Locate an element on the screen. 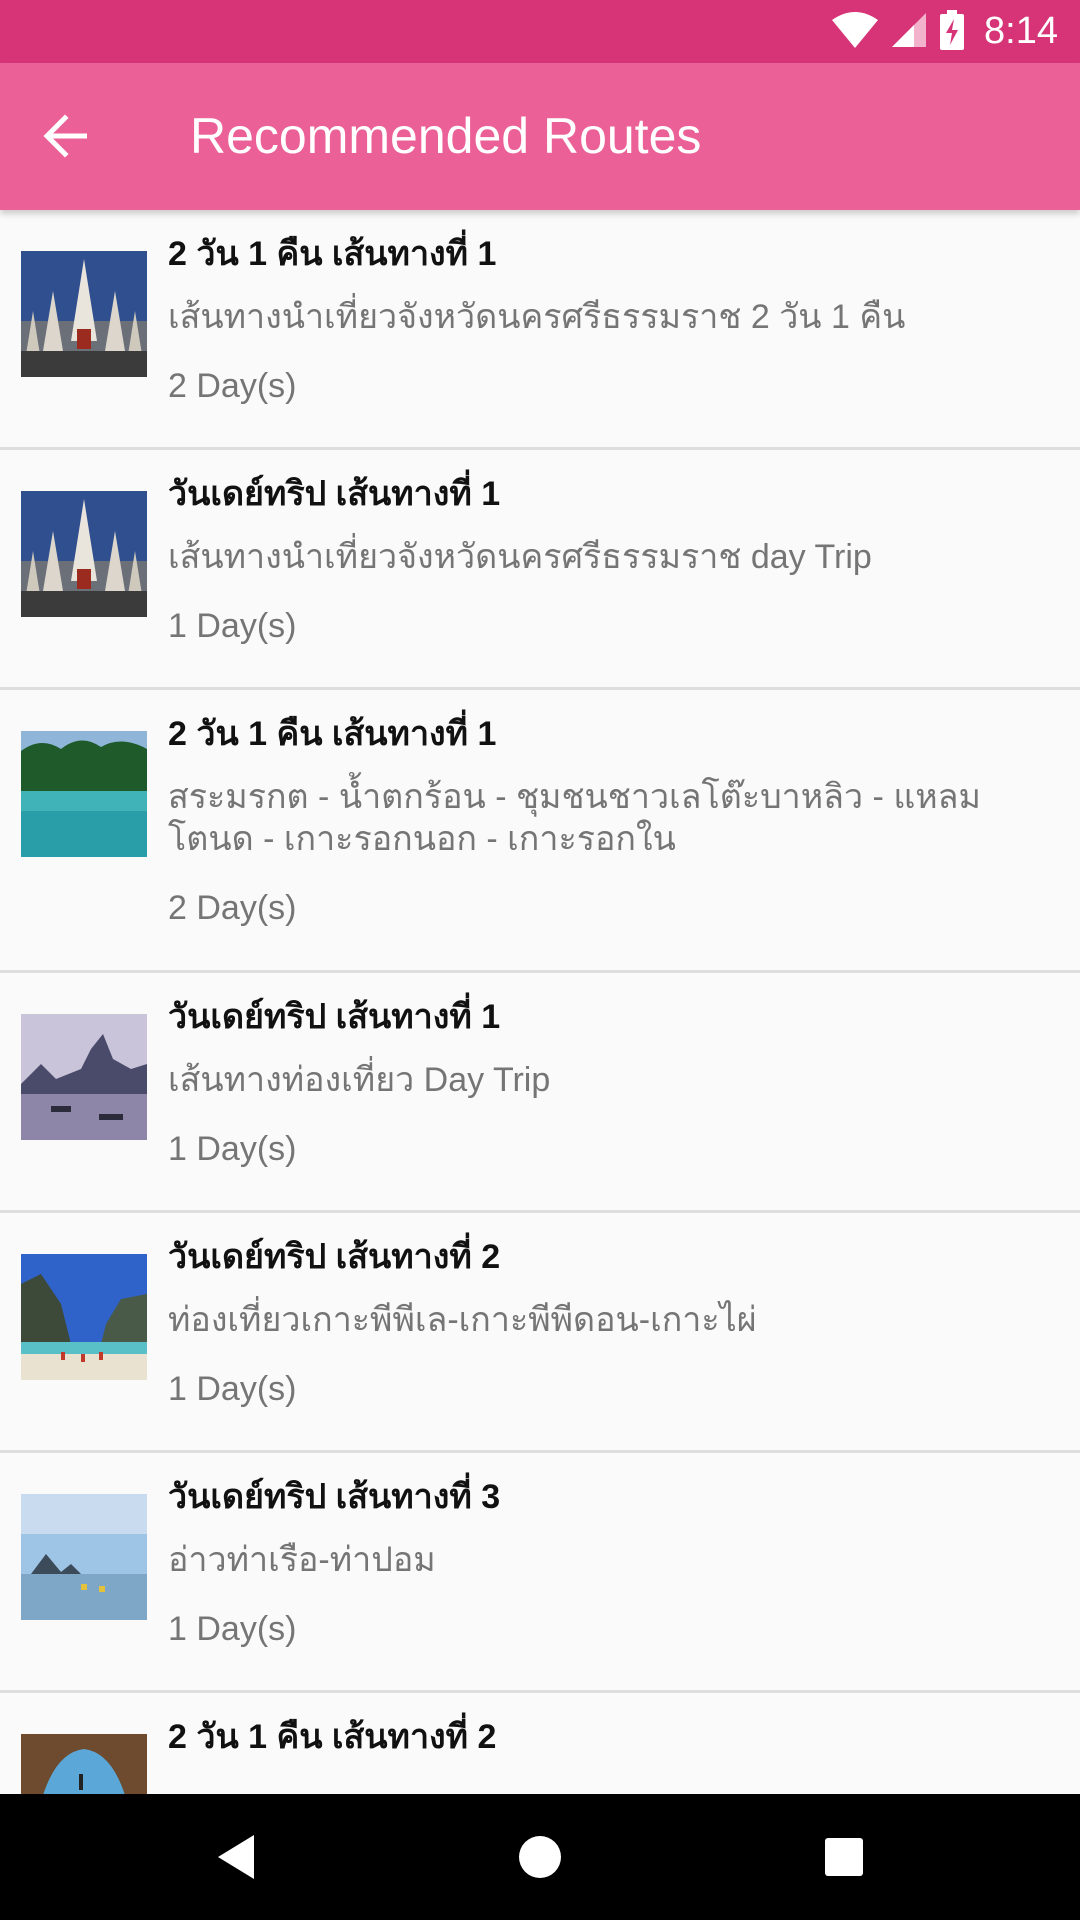  nav-back-button is located at coordinates (236, 1857).